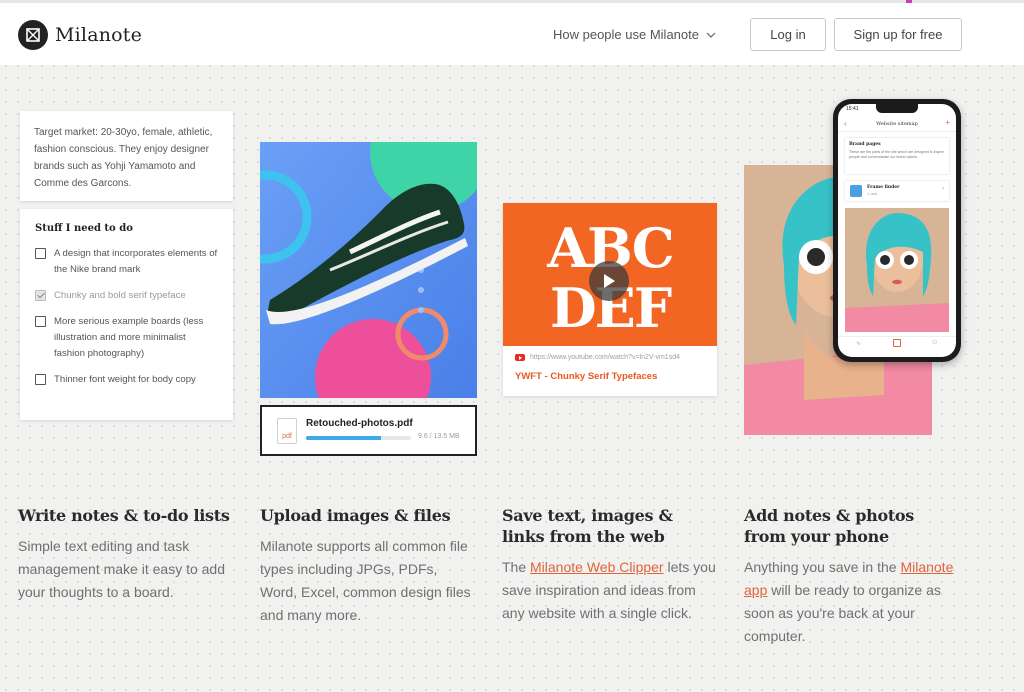  I want to click on plus-icon: +, so click(947, 122).